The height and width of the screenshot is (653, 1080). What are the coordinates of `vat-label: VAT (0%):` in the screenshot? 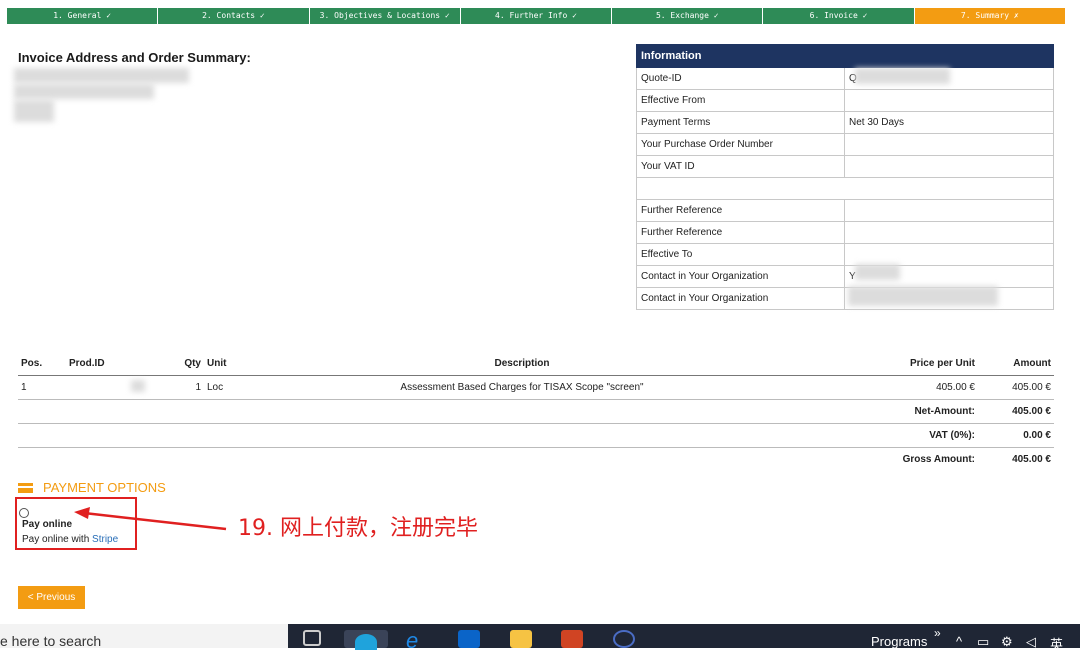 It's located at (498, 435).